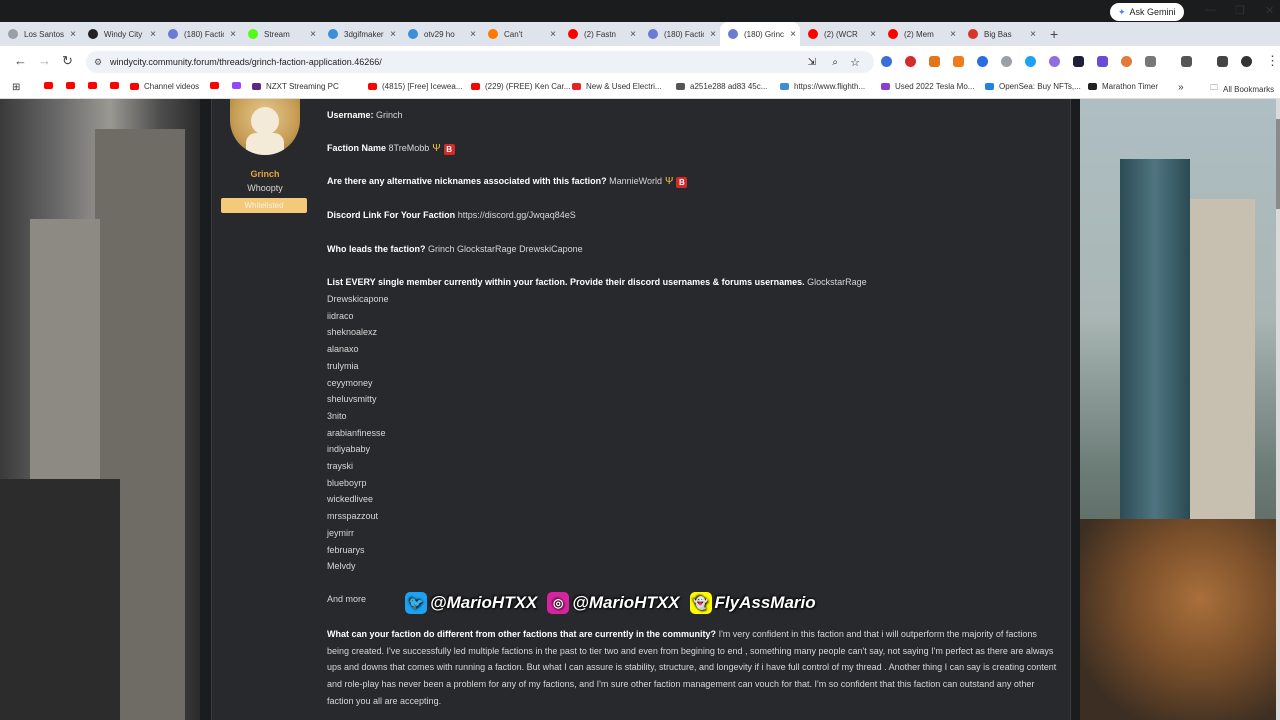 Image resolution: width=1280 pixels, height=720 pixels. What do you see at coordinates (840, 34) in the screenshot?
I see `browser-tab: (2) (WCR ×` at bounding box center [840, 34].